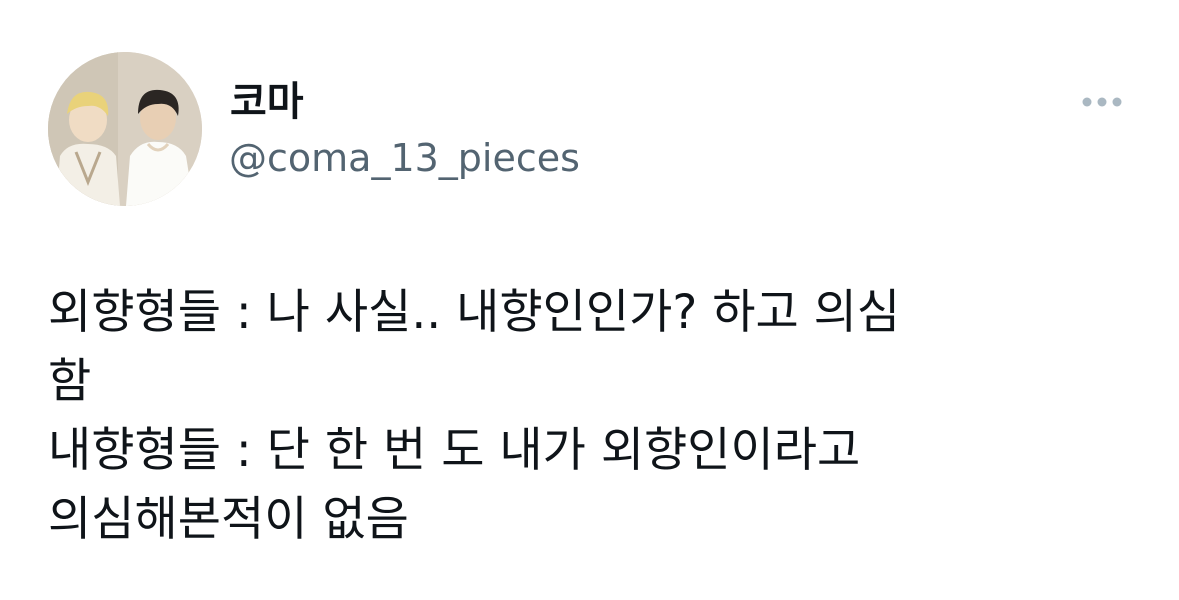  What do you see at coordinates (454, 450) in the screenshot?
I see `tweet-text-line: 내향형들 : 단 한 번 도 내가 외향인이라고` at bounding box center [454, 450].